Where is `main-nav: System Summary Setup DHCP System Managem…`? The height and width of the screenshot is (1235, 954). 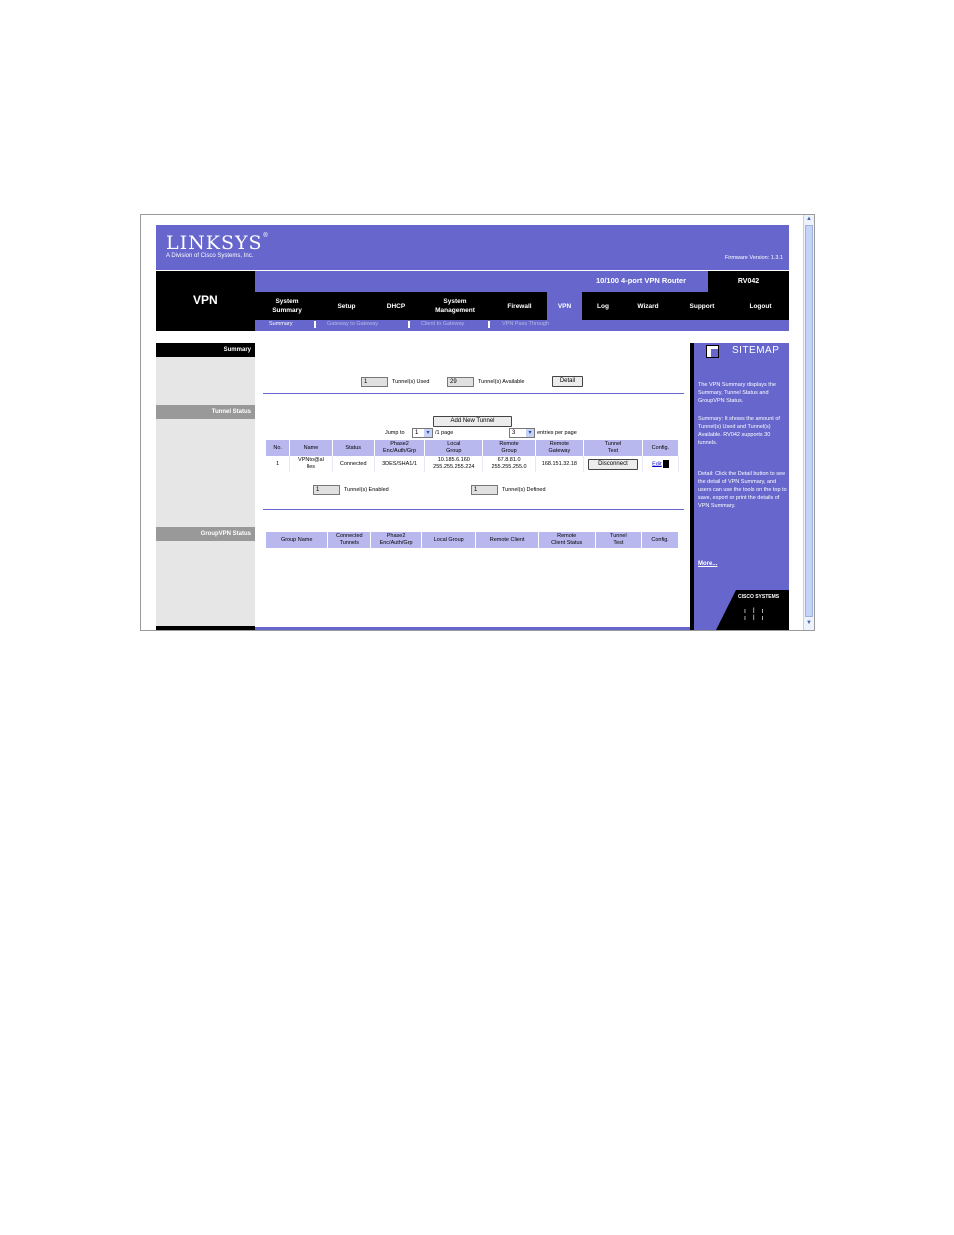
main-nav: System Summary Setup DHCP System Managem… is located at coordinates (522, 306).